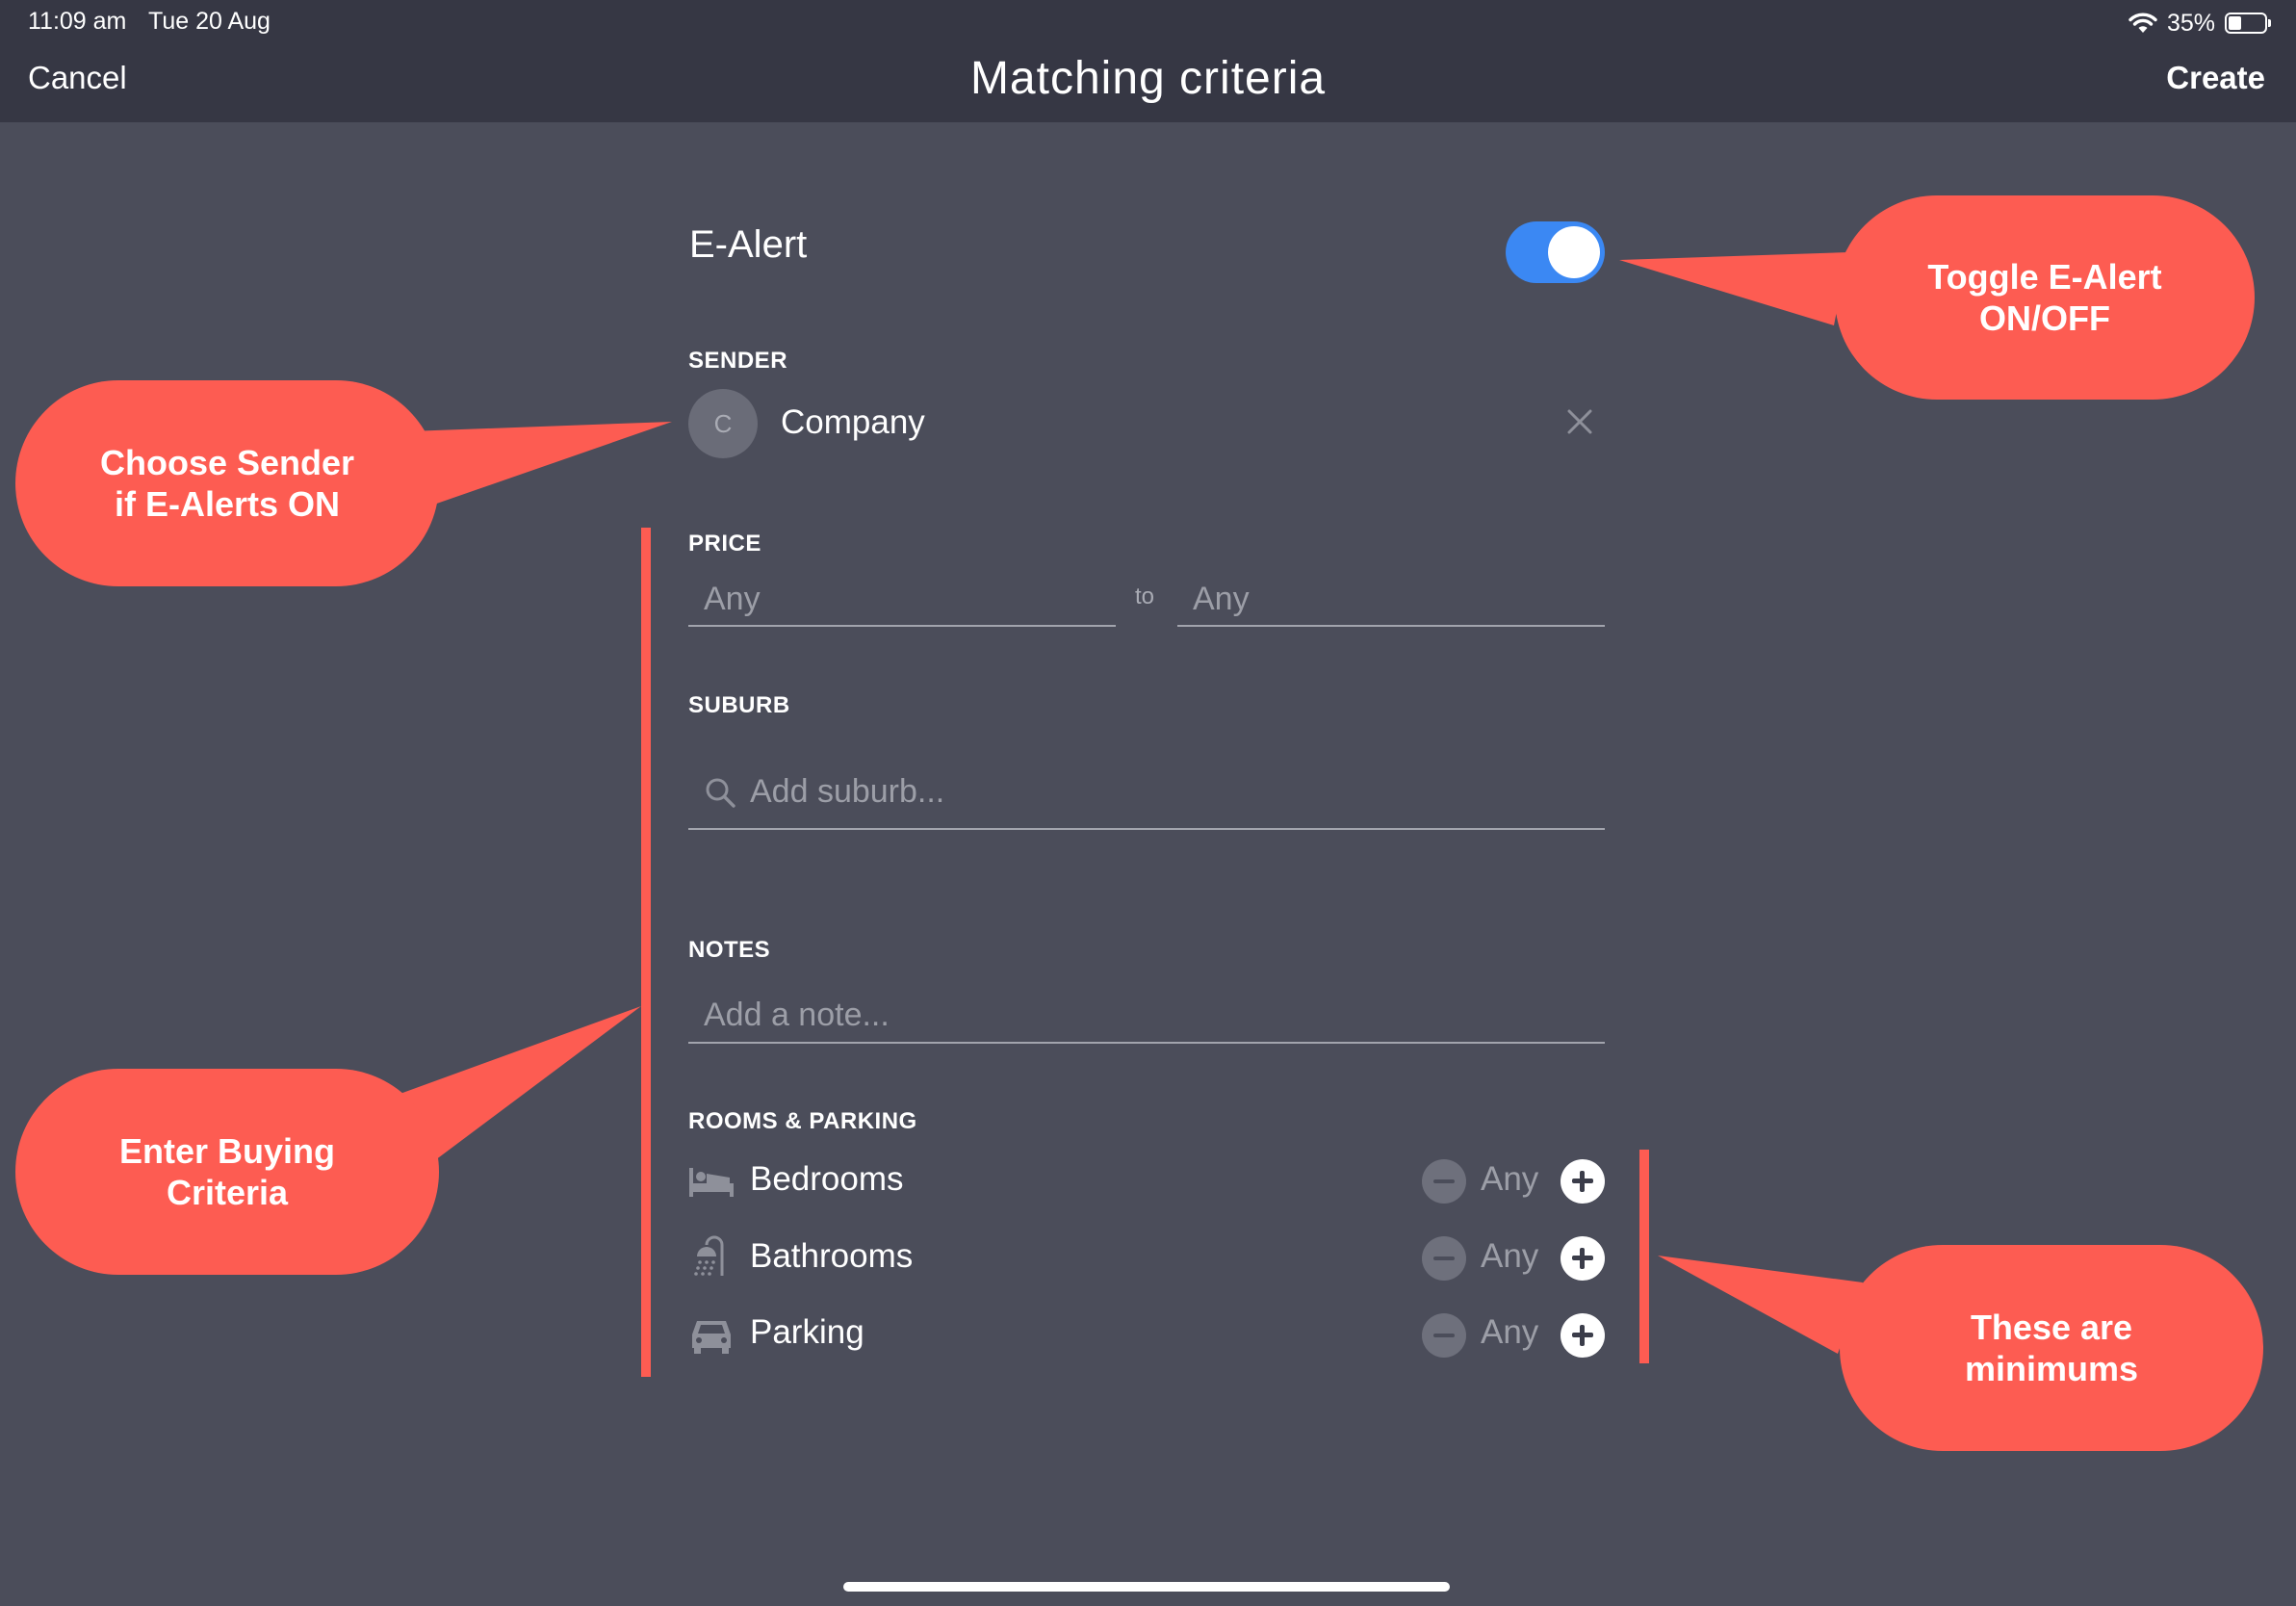 The image size is (2296, 1606). What do you see at coordinates (711, 1182) in the screenshot?
I see `bed-icon` at bounding box center [711, 1182].